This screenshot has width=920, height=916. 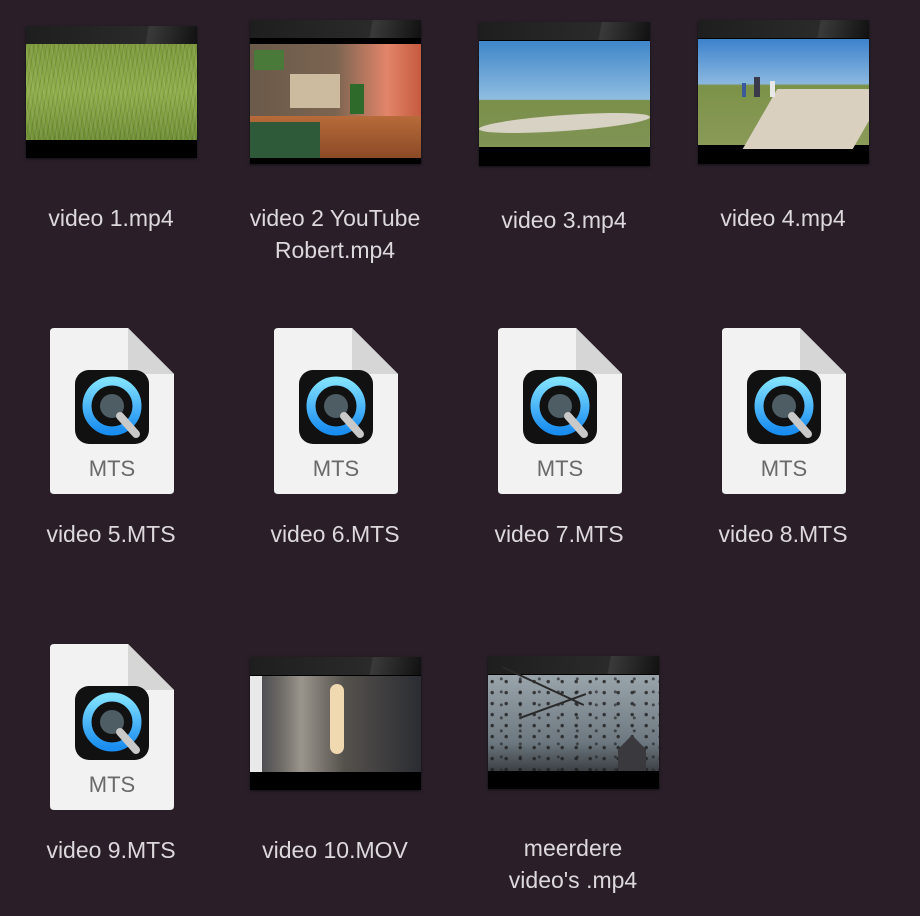 What do you see at coordinates (335, 534) in the screenshot?
I see `file-name: video 6.MTS` at bounding box center [335, 534].